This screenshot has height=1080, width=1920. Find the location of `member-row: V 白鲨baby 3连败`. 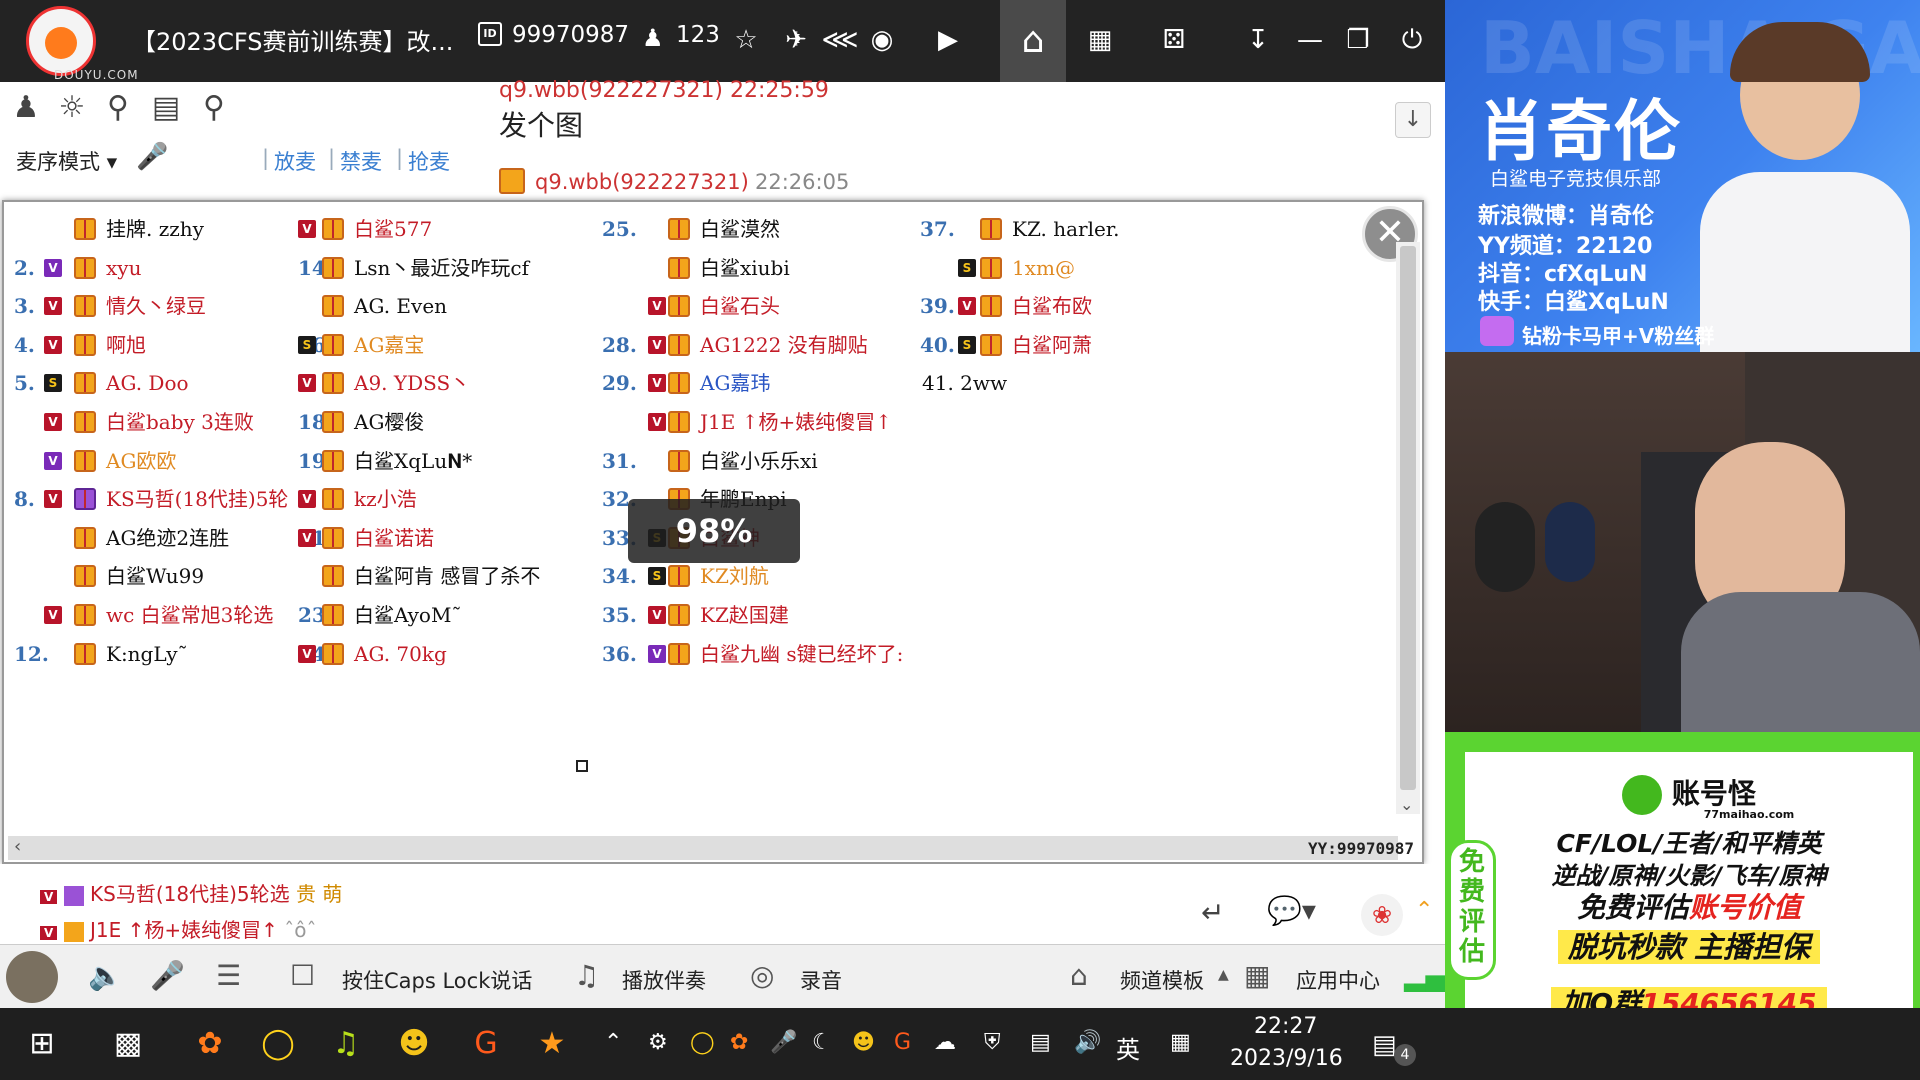

member-row: V 白鲨baby 3连败 is located at coordinates (154, 422).